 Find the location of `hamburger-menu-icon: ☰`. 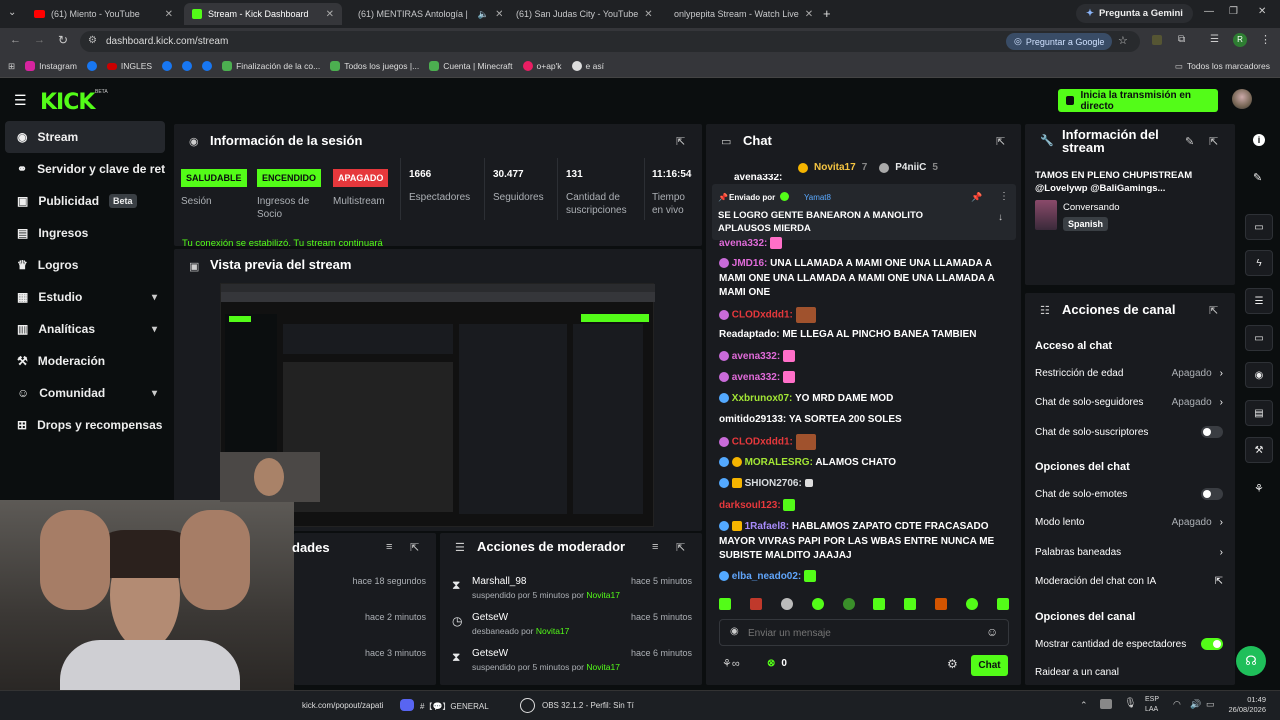

hamburger-menu-icon: ☰ is located at coordinates (20, 100).